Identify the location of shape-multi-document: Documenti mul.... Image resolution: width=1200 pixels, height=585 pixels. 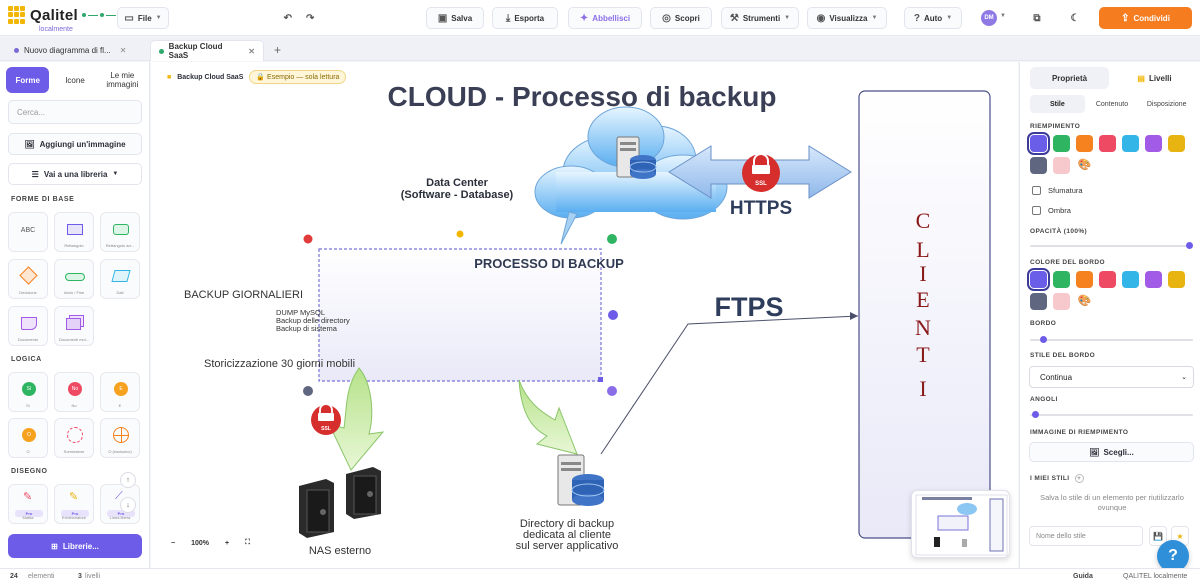
(74, 326).